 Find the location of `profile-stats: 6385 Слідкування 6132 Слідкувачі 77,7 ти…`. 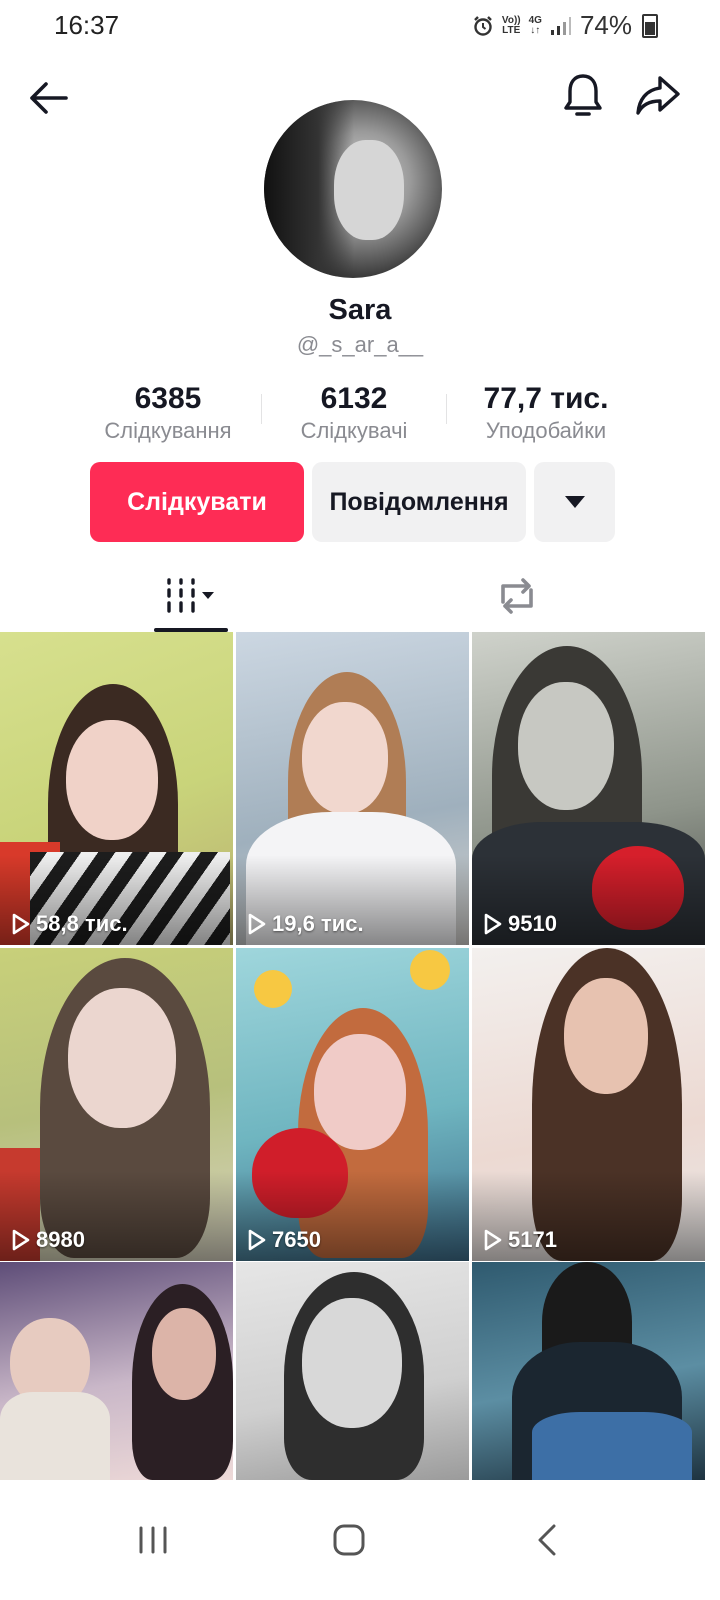

profile-stats: 6385 Слідкування 6132 Слідкувачі 77,7 ти… is located at coordinates (360, 414).